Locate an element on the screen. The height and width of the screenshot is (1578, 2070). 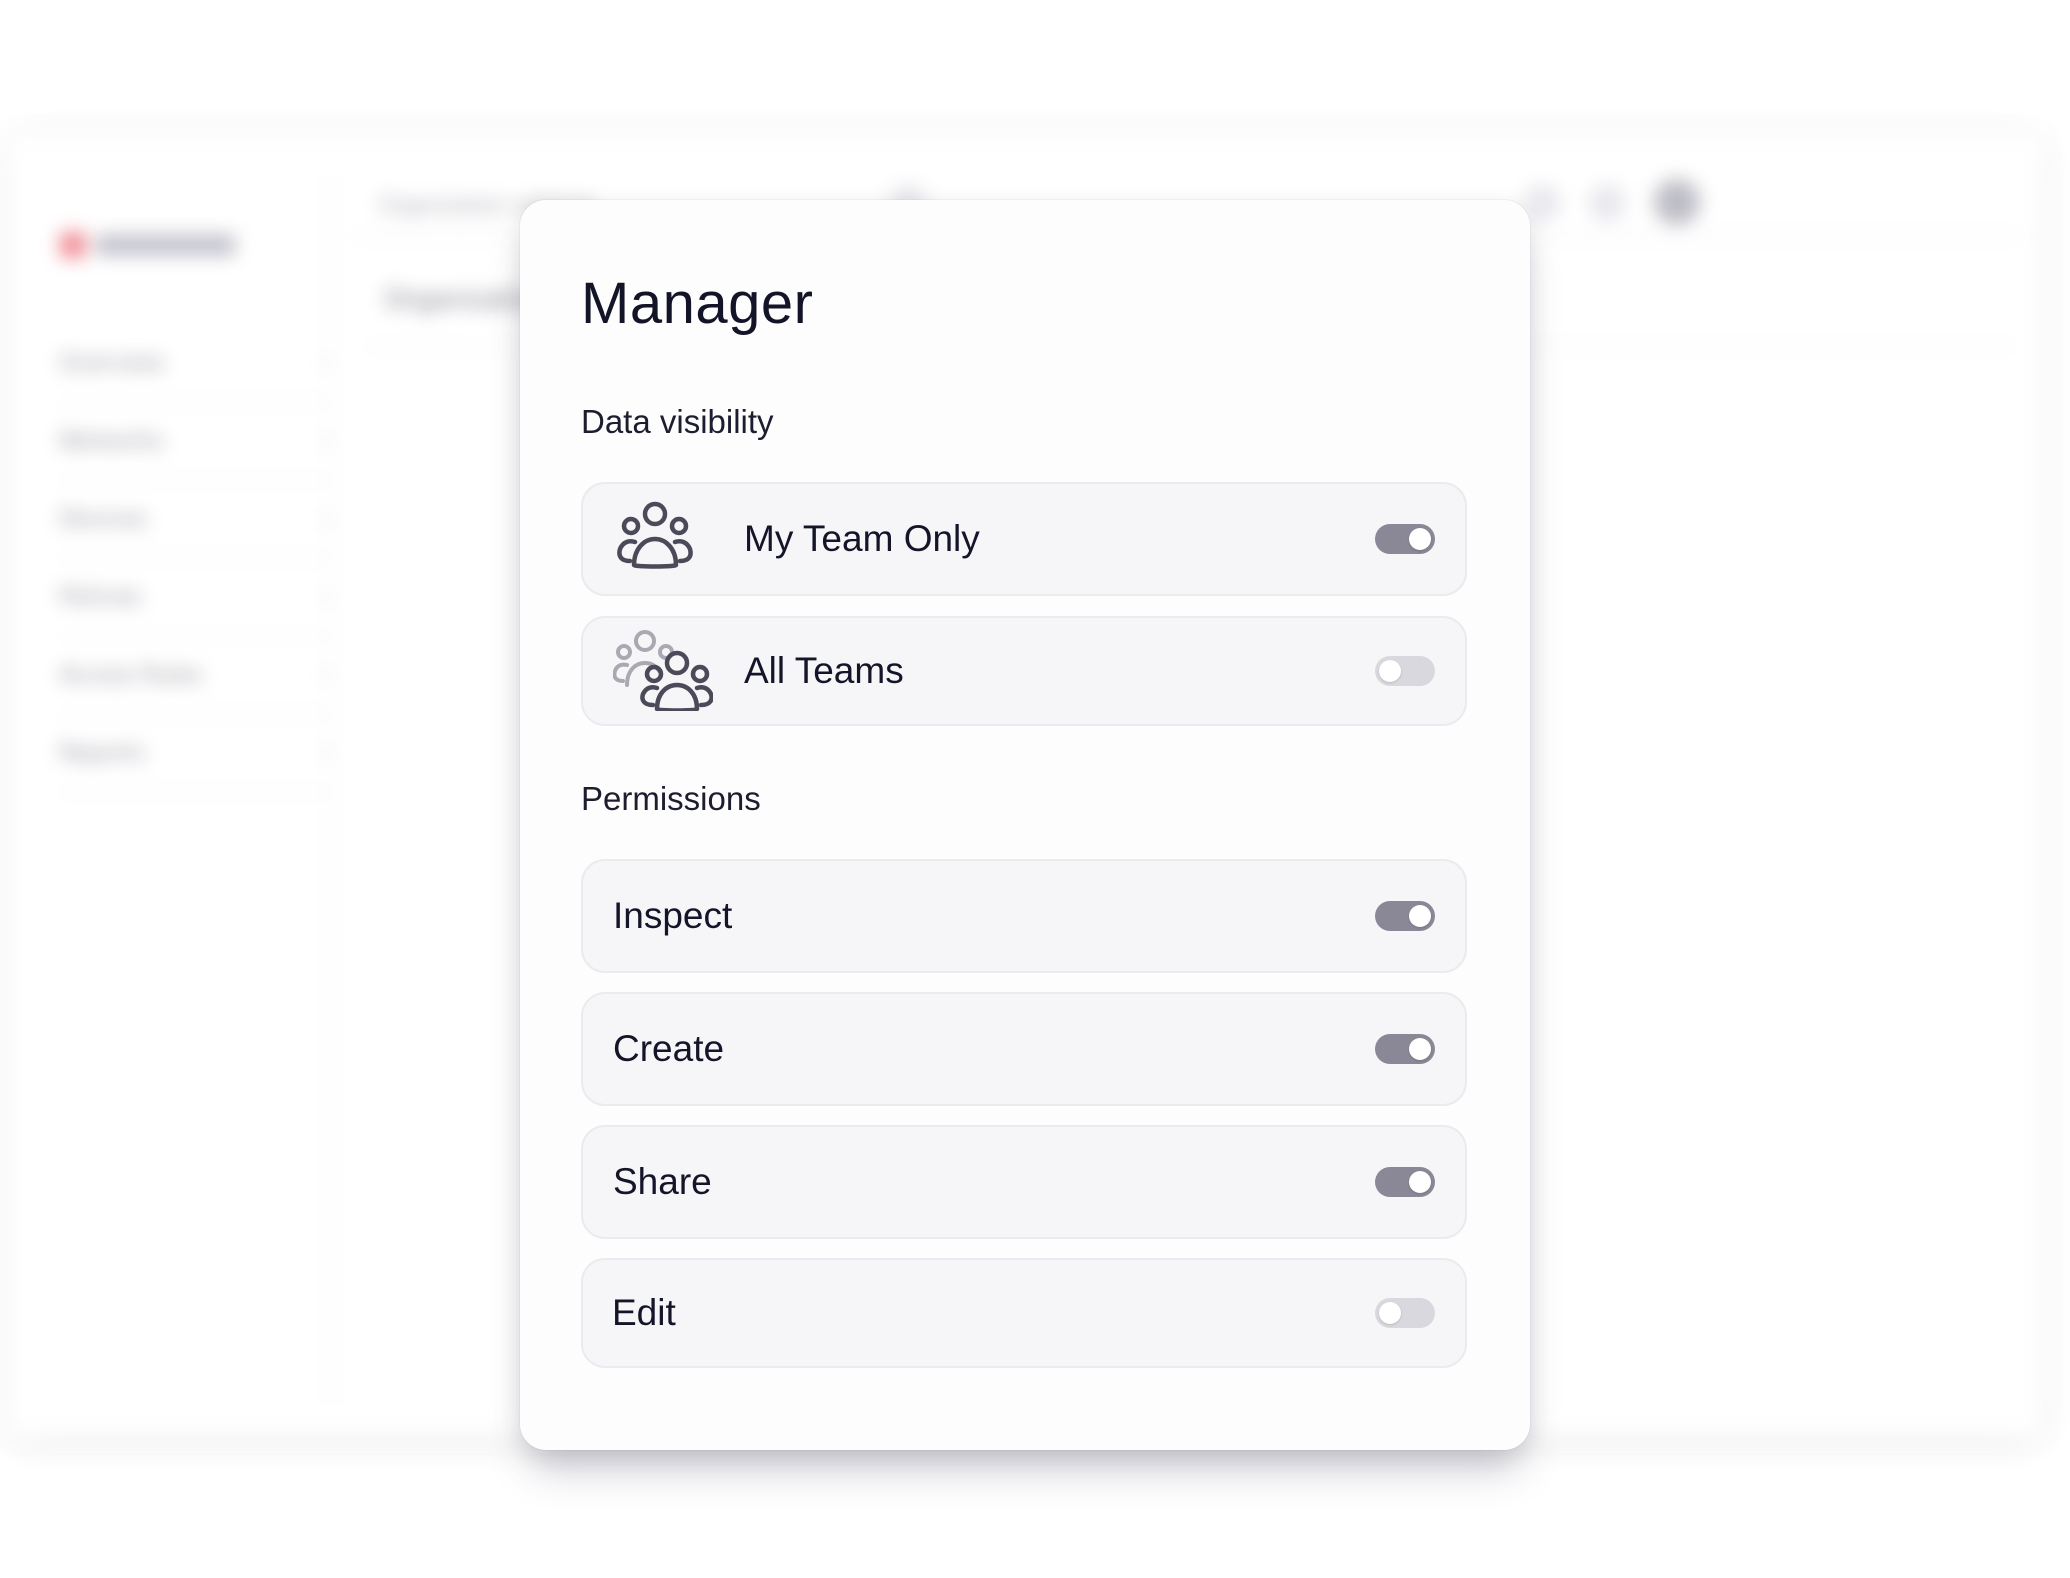
edit-toggle is located at coordinates (1405, 1313).